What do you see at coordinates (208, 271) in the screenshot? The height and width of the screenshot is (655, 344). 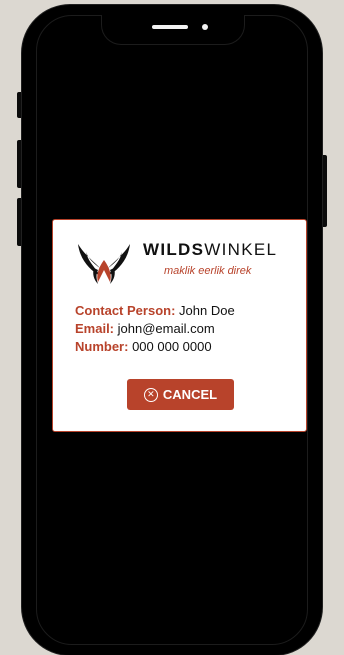 I see `brand-tagline: maklik eerlik direk` at bounding box center [208, 271].